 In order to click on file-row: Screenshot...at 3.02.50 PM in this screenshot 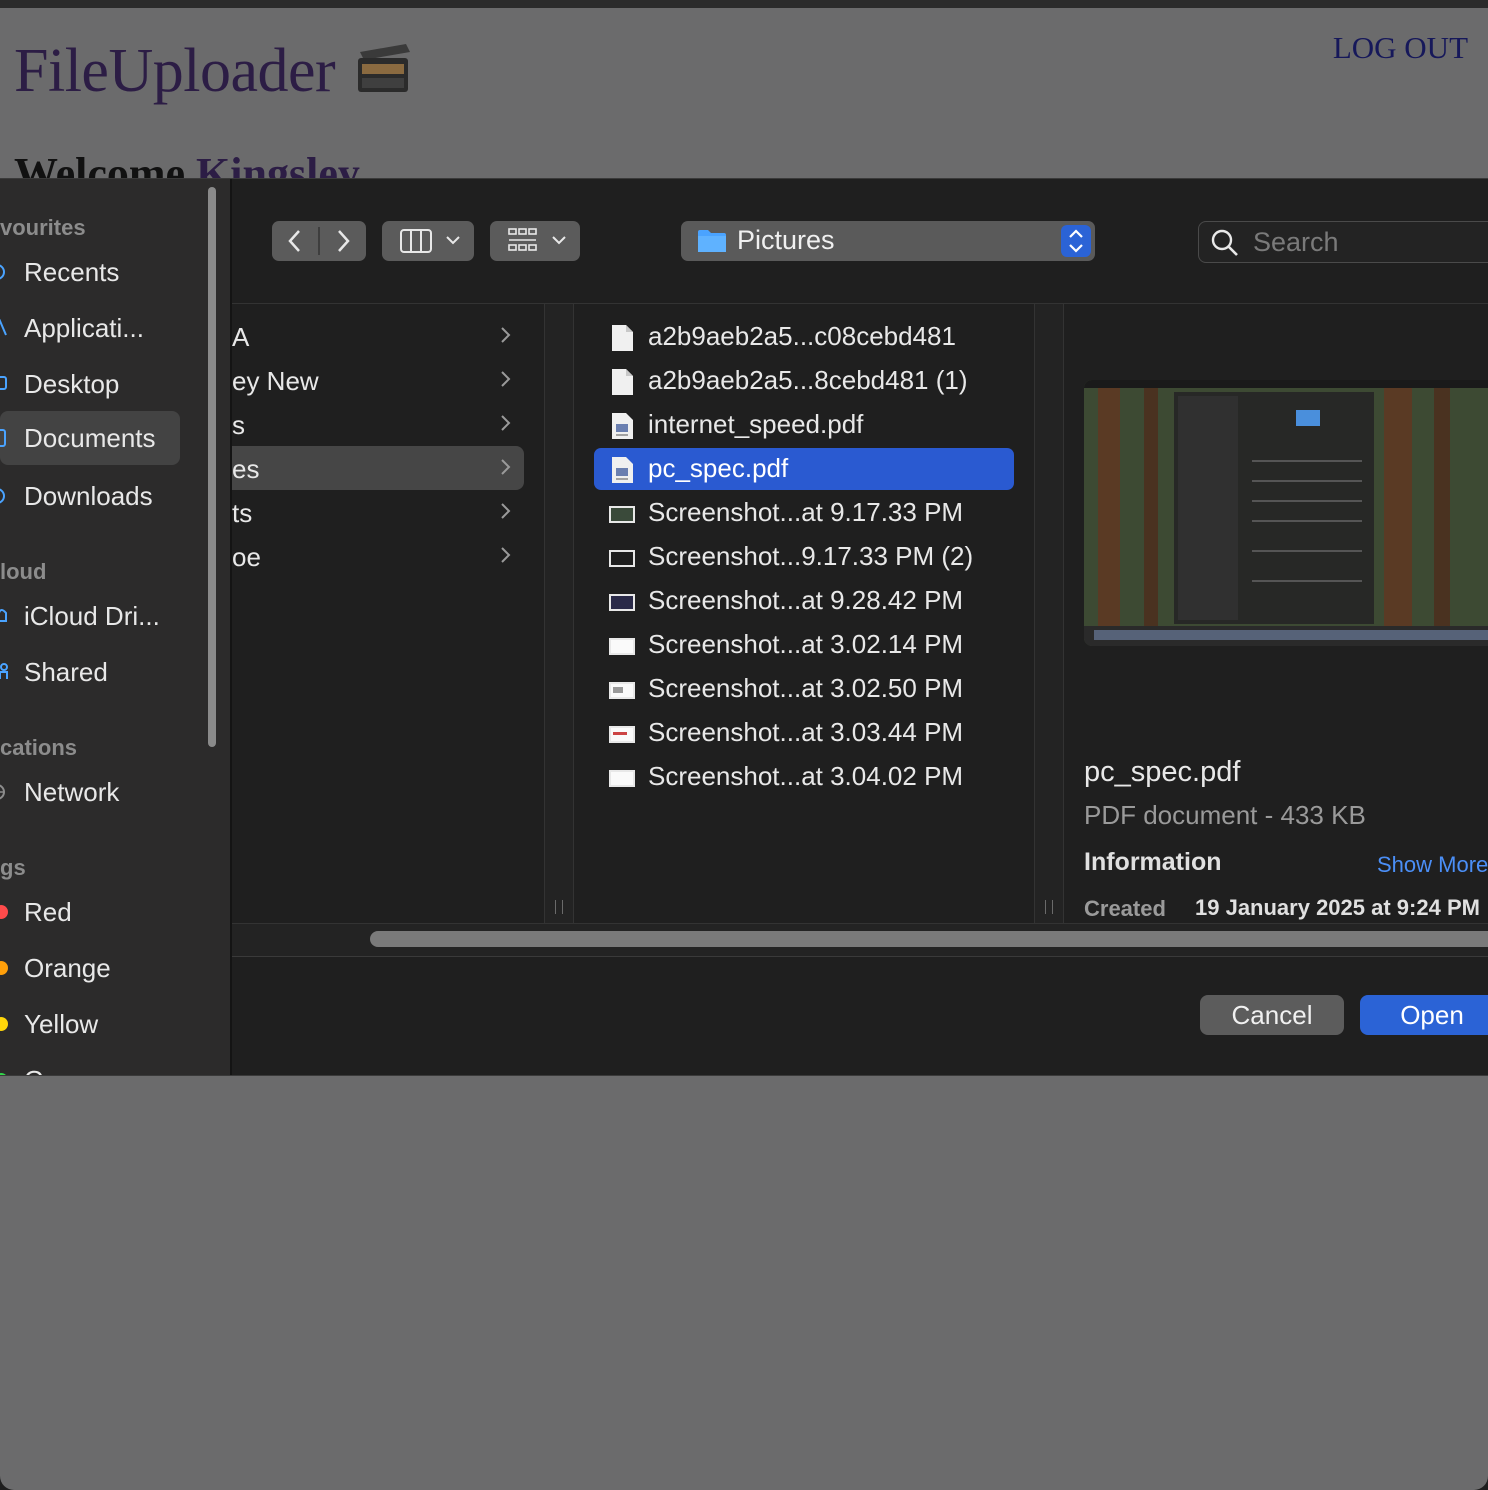, I will do `click(804, 689)`.